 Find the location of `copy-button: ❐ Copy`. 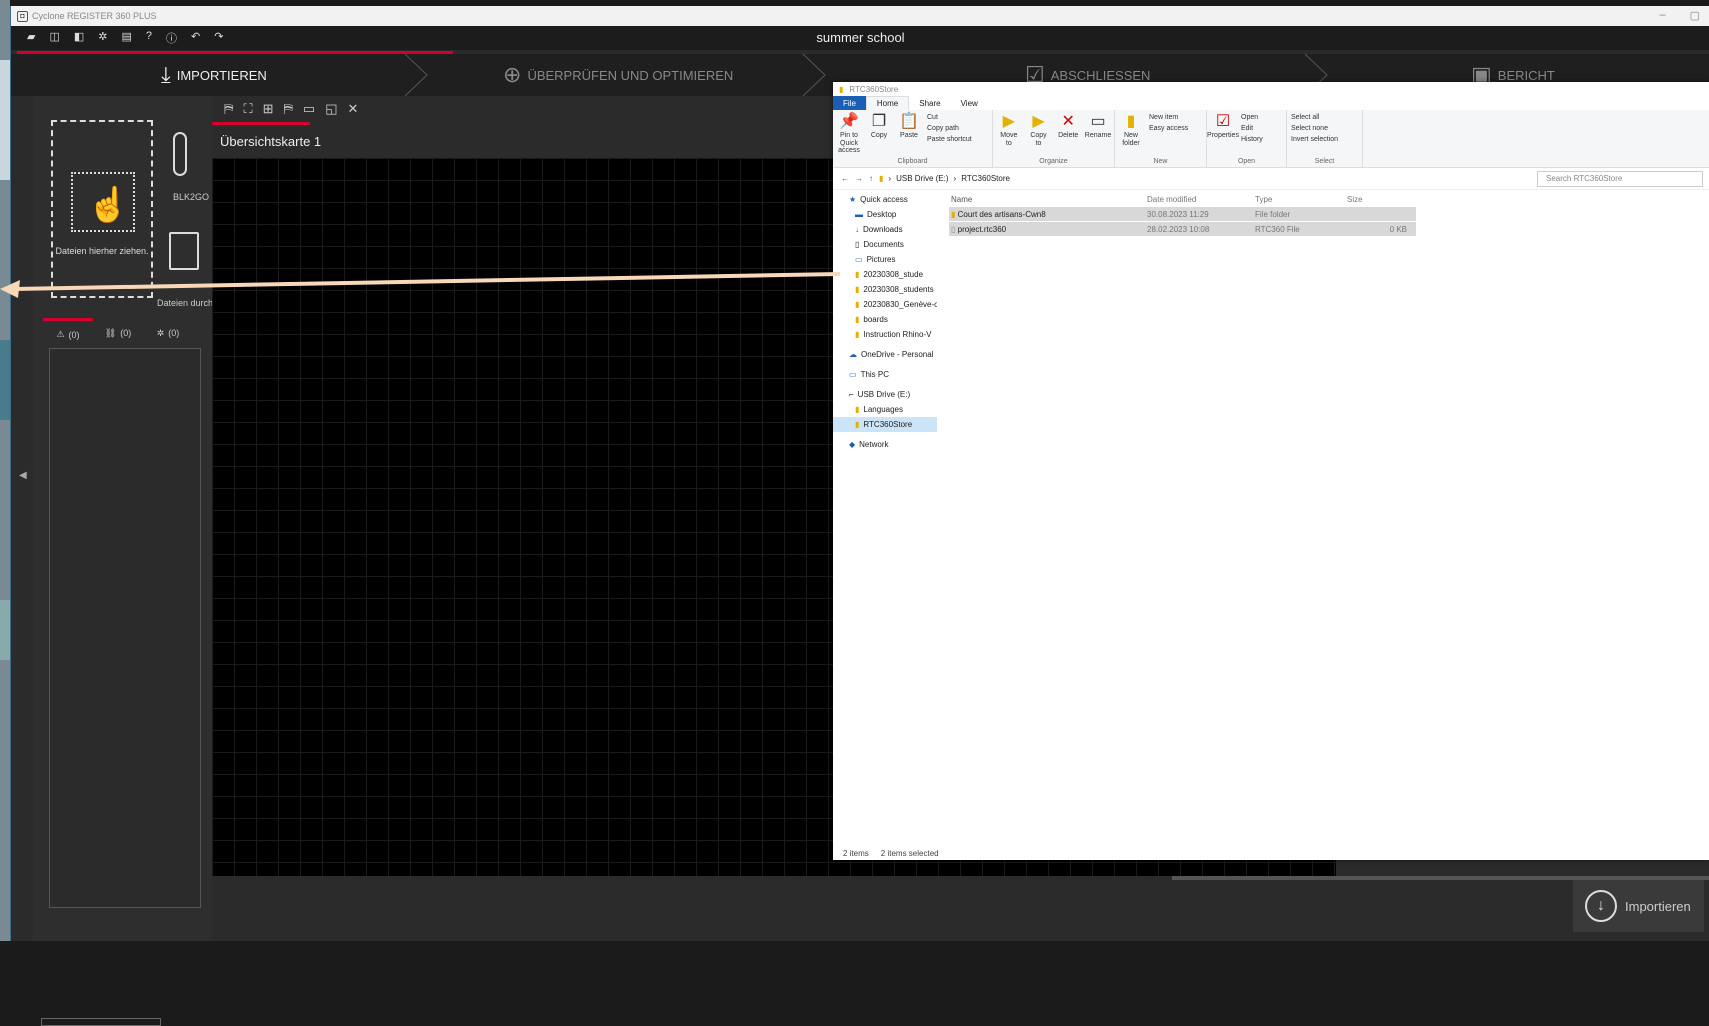

copy-button: ❐ Copy is located at coordinates (879, 126).